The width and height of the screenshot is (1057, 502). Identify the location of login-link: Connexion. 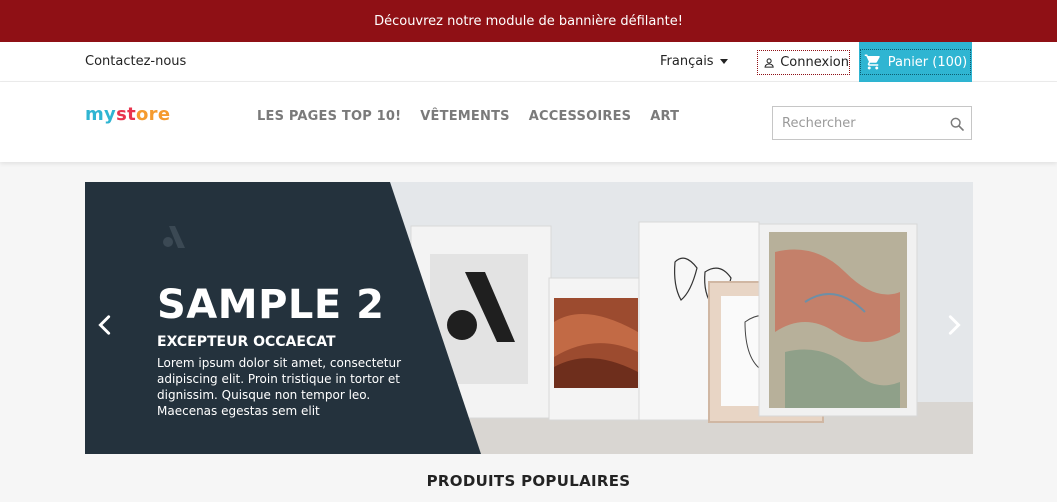
(803, 62).